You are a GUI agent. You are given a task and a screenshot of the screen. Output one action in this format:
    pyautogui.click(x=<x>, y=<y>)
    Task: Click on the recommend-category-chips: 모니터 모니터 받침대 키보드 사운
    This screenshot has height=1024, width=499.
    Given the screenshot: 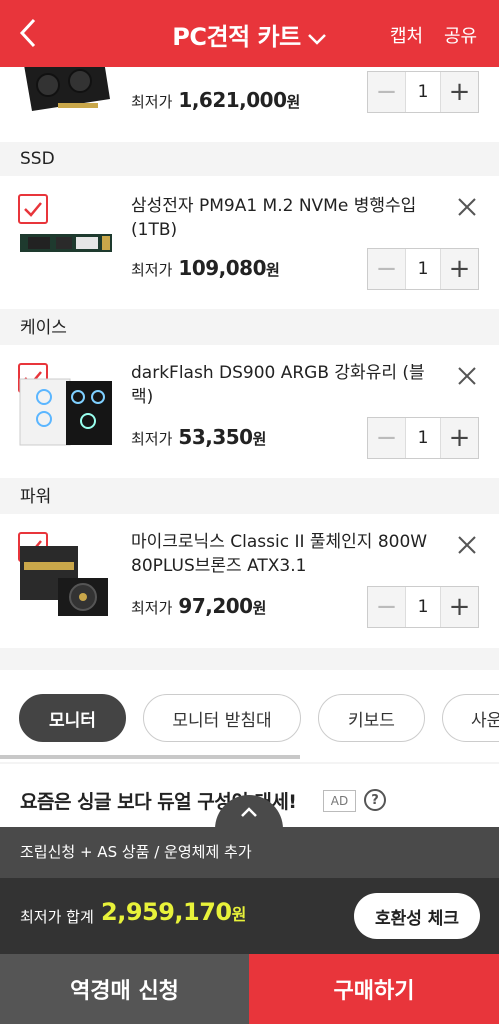 What is the action you would take?
    pyautogui.click(x=249, y=716)
    